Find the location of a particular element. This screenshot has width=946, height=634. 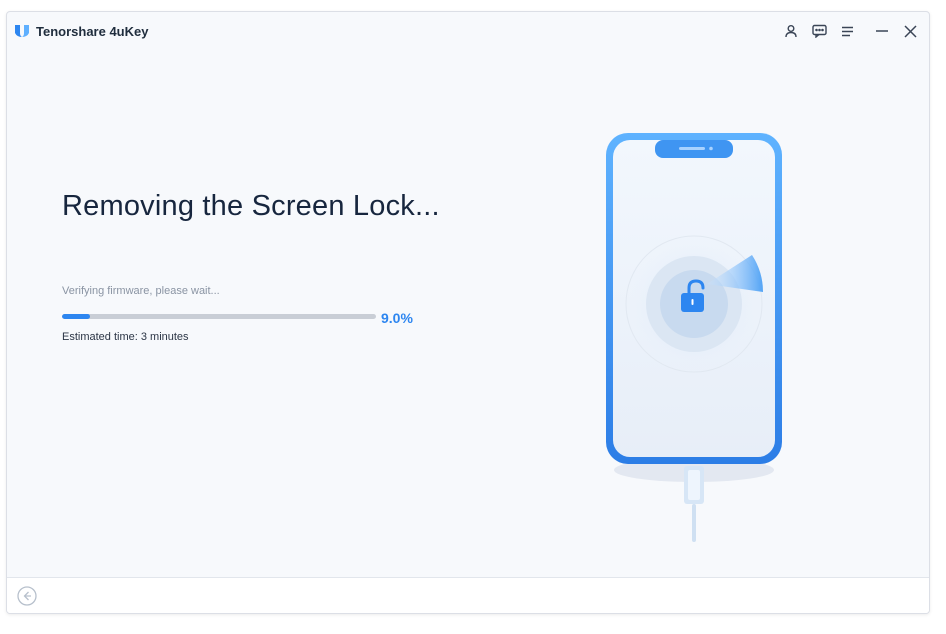

menu-icon is located at coordinates (847, 31).